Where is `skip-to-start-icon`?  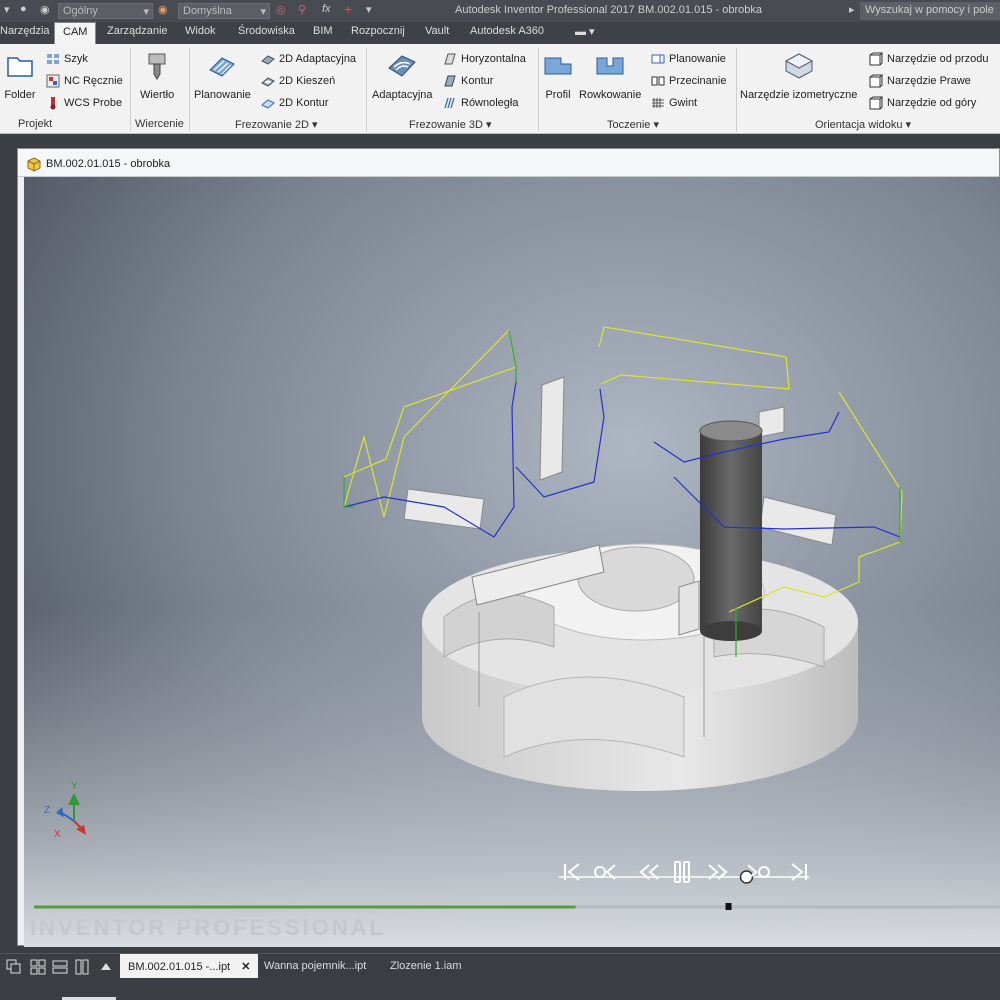
skip-to-start-icon is located at coordinates (572, 872).